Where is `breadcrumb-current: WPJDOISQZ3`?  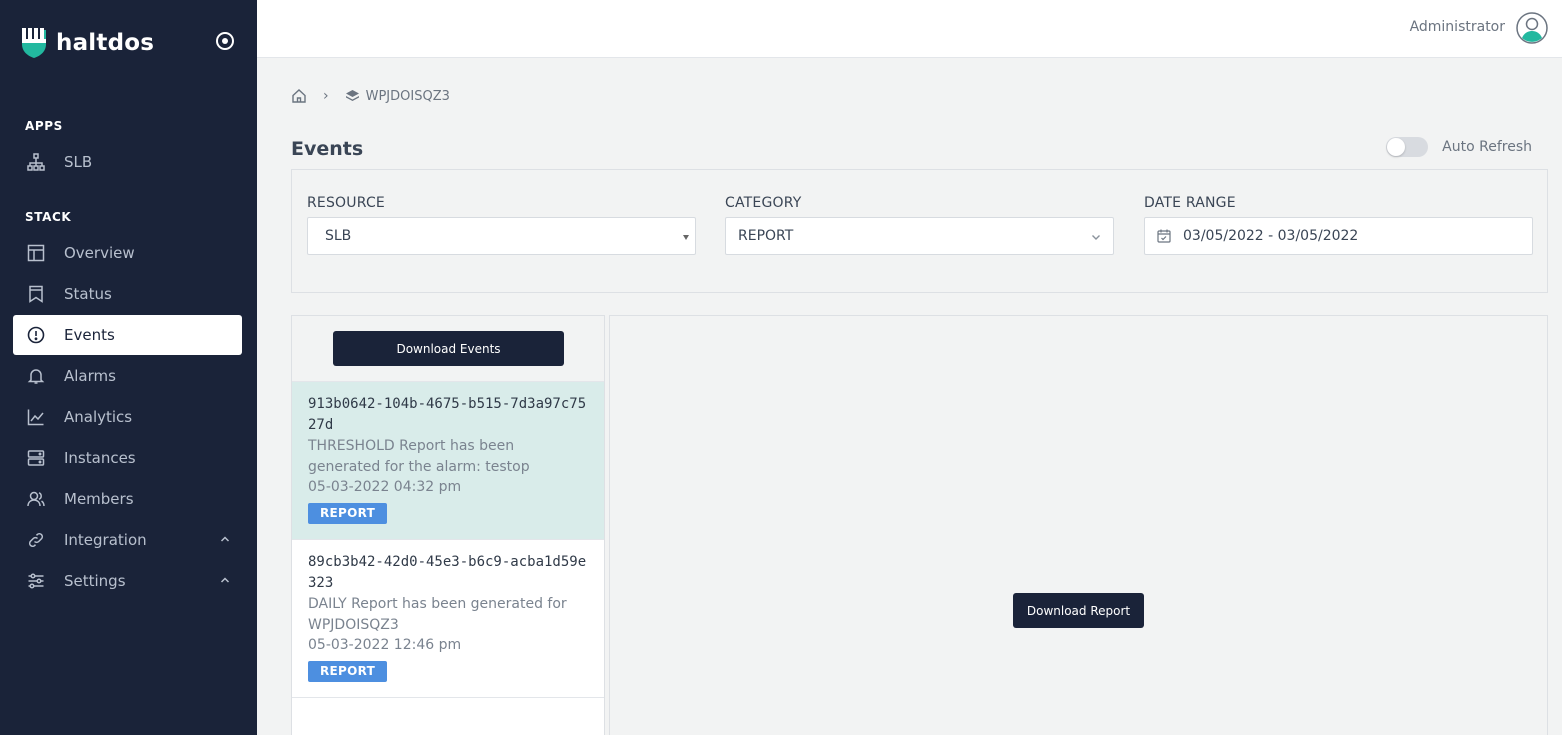
breadcrumb-current: WPJDOISQZ3 is located at coordinates (397, 96).